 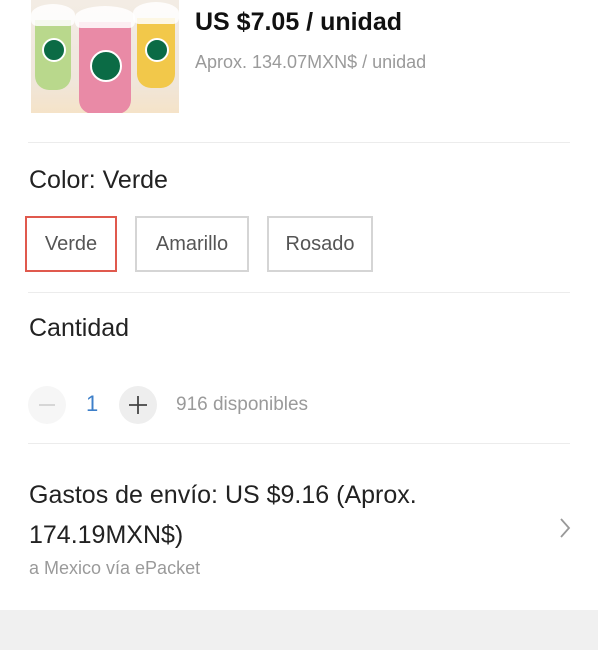 What do you see at coordinates (299, 22) in the screenshot?
I see `unit-price: US $7.05 / unidad` at bounding box center [299, 22].